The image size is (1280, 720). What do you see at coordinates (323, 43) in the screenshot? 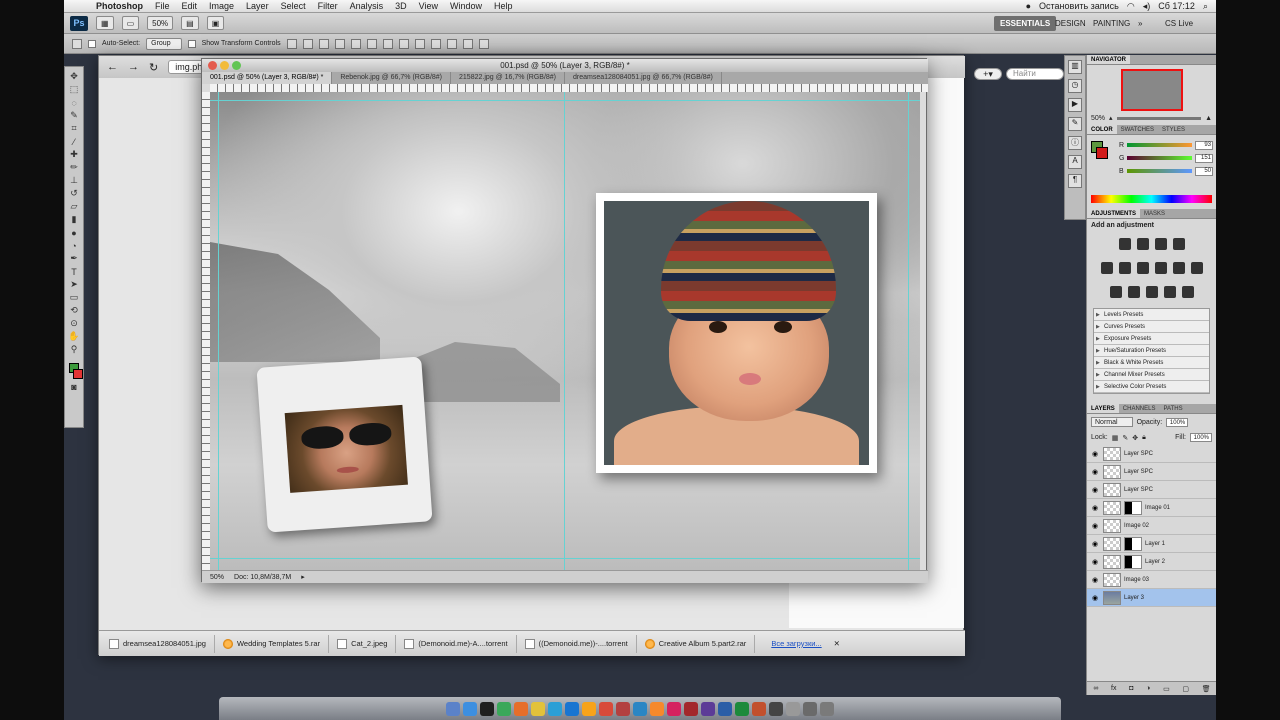
I see `align-bottom-icon` at bounding box center [323, 43].